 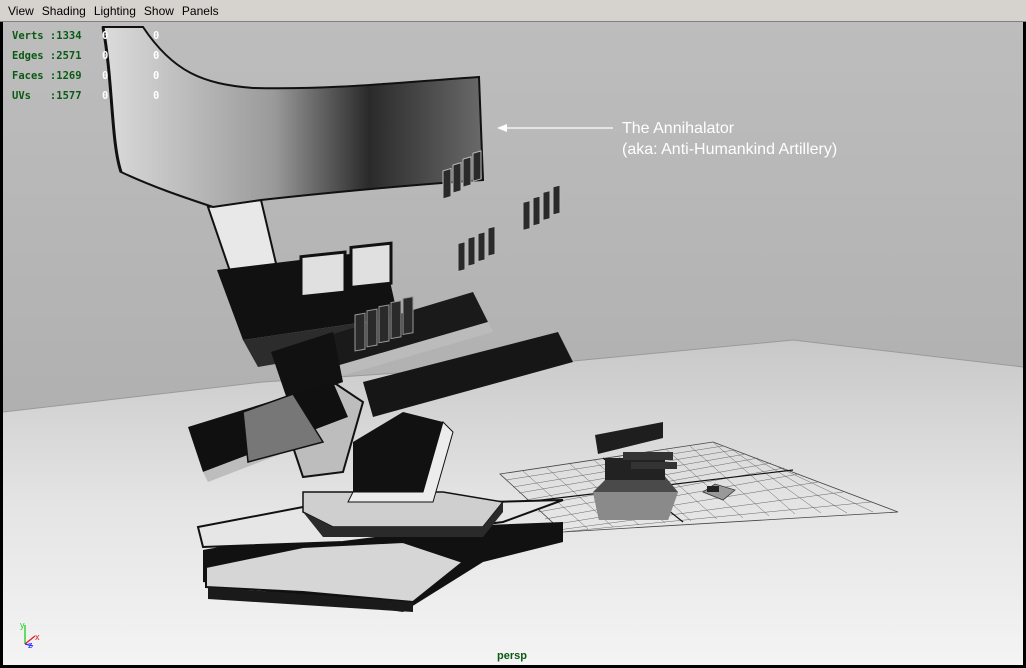 I want to click on hud-row-verts: Verts :1334 0 0, so click(x=92, y=40).